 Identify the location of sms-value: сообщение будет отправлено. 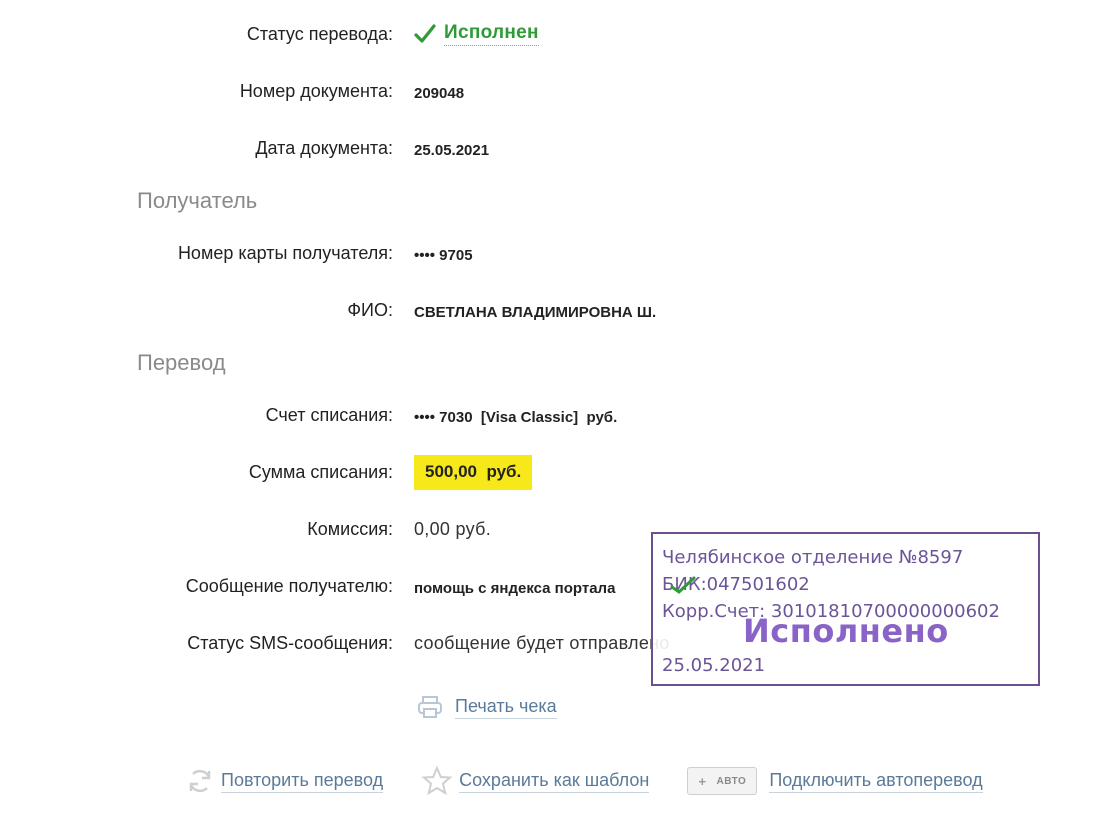
(542, 643).